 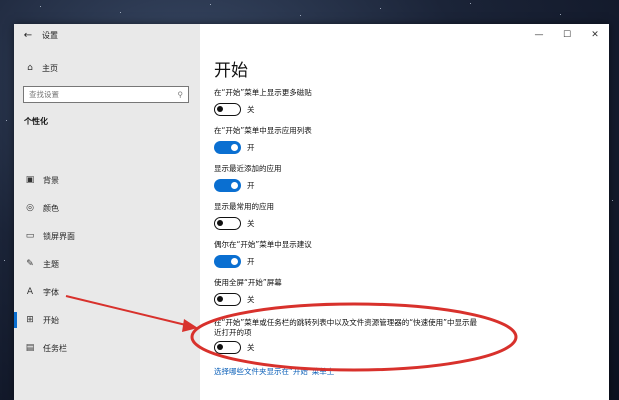 I want to click on start-icon: ⊞, so click(x=30, y=320).